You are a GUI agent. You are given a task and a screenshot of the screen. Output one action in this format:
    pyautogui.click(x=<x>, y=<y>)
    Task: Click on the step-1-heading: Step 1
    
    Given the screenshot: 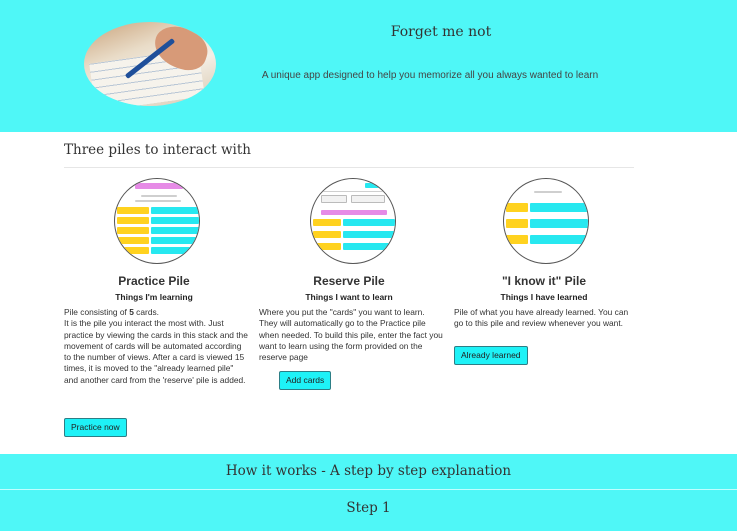 What is the action you would take?
    pyautogui.click(x=368, y=510)
    